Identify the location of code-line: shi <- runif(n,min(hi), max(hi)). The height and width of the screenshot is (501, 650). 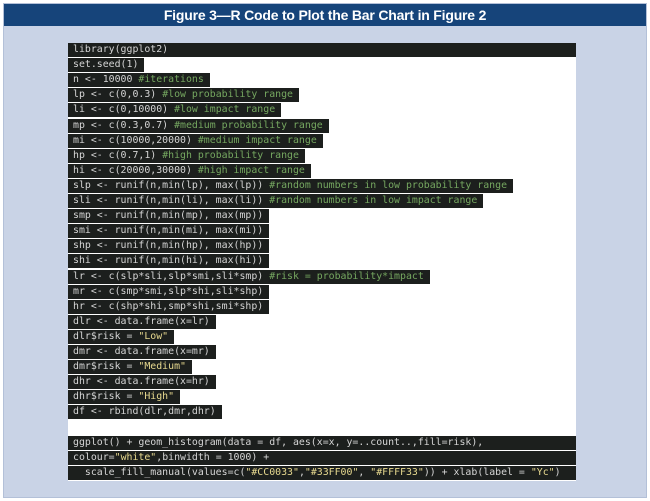
(169, 261).